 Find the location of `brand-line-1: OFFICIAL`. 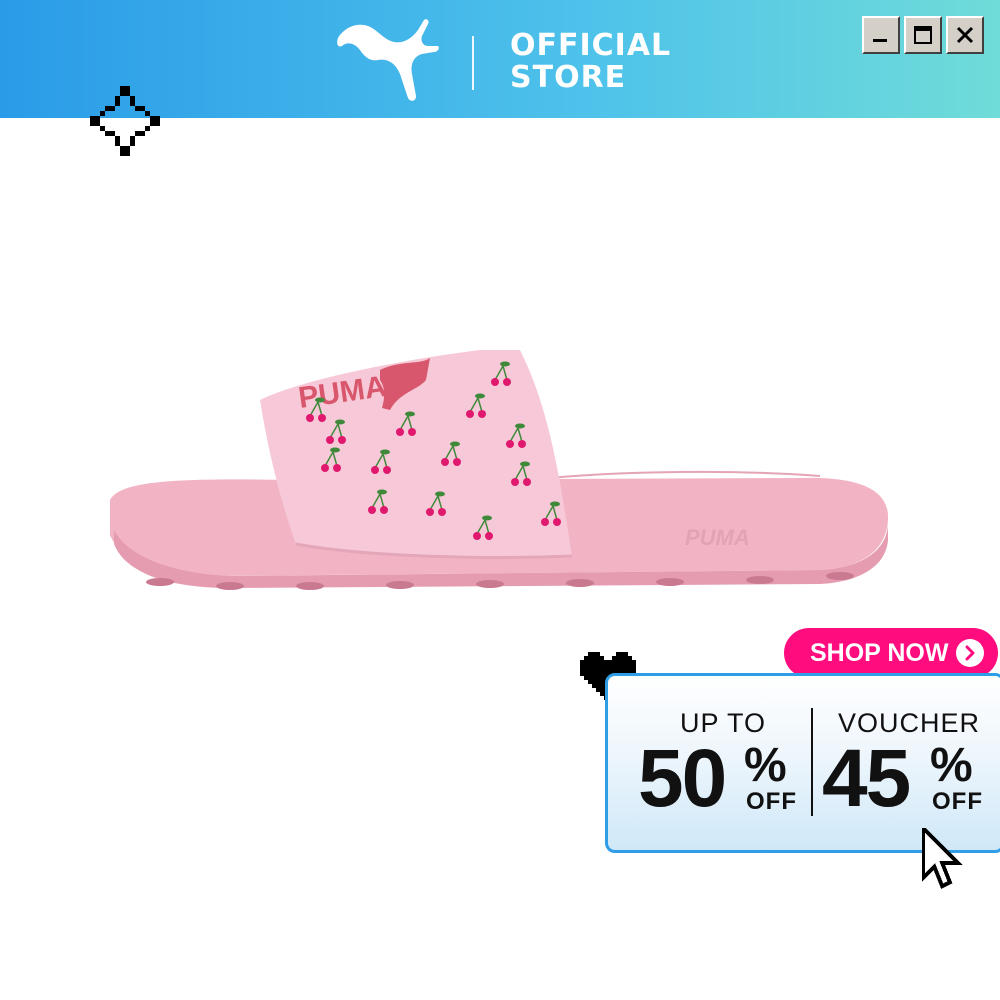

brand-line-1: OFFICIAL is located at coordinates (591, 45).